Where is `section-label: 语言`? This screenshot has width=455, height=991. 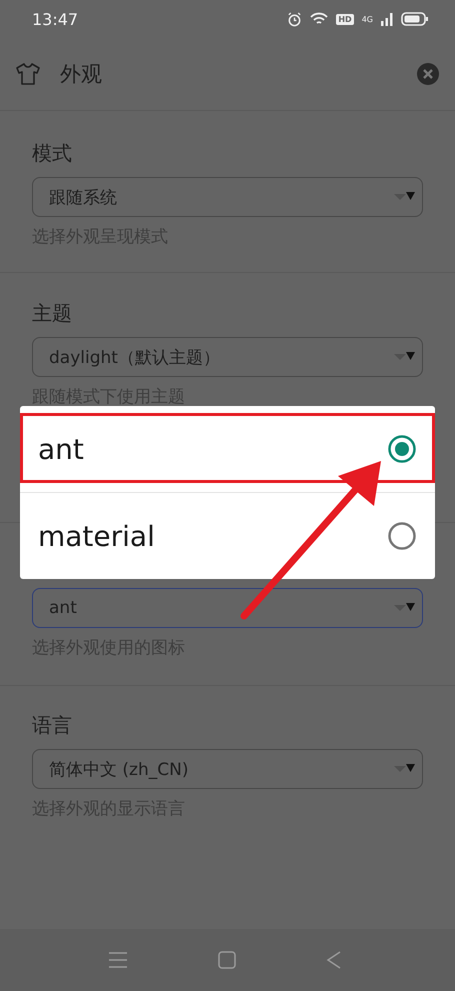 section-label: 语言 is located at coordinates (52, 725).